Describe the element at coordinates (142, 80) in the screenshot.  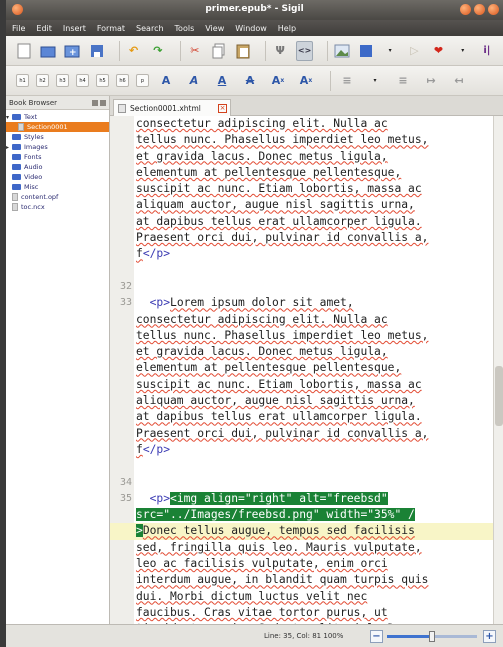
I see `paragraph-button: p` at that location.